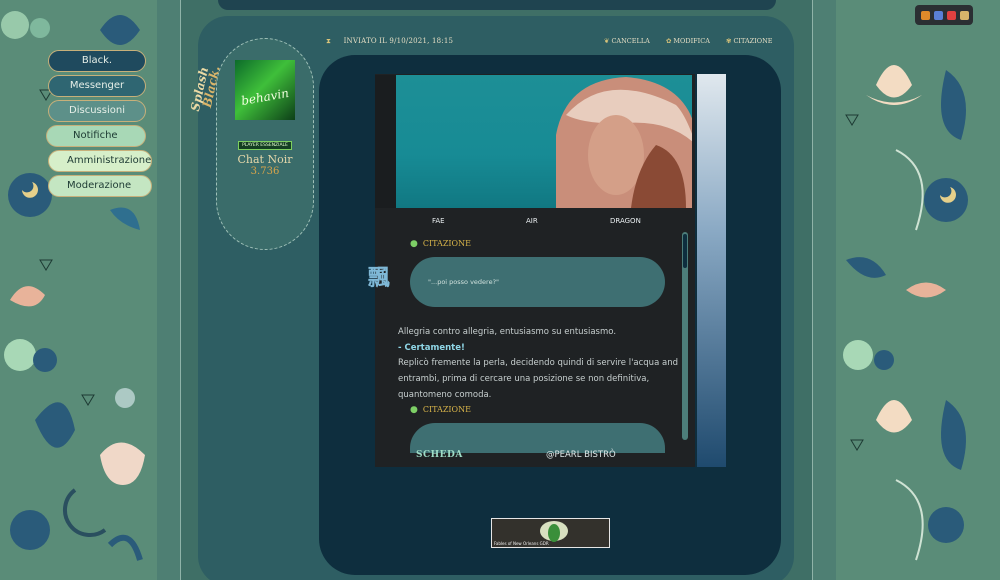 The width and height of the screenshot is (1000, 580). I want to click on nav-profile-button: Black., so click(97, 61).